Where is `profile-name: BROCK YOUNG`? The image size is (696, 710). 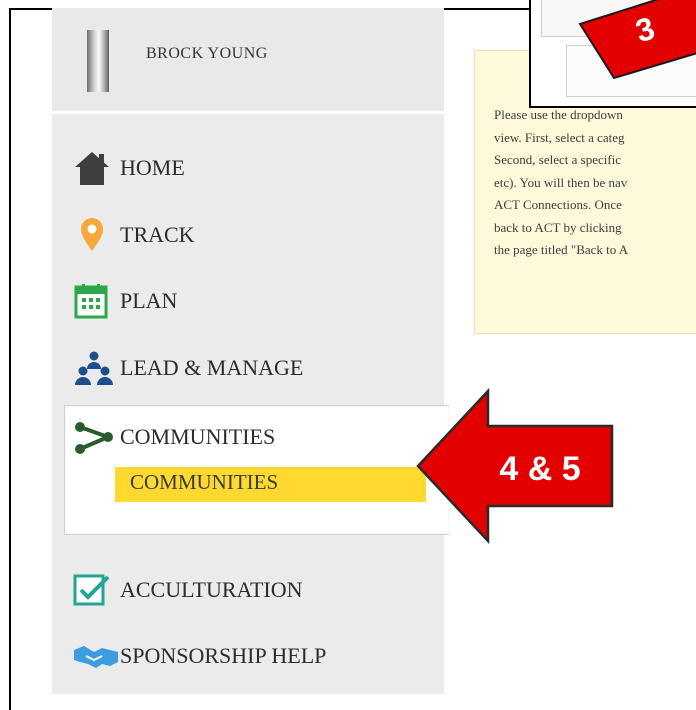
profile-name: BROCK YOUNG is located at coordinates (207, 53).